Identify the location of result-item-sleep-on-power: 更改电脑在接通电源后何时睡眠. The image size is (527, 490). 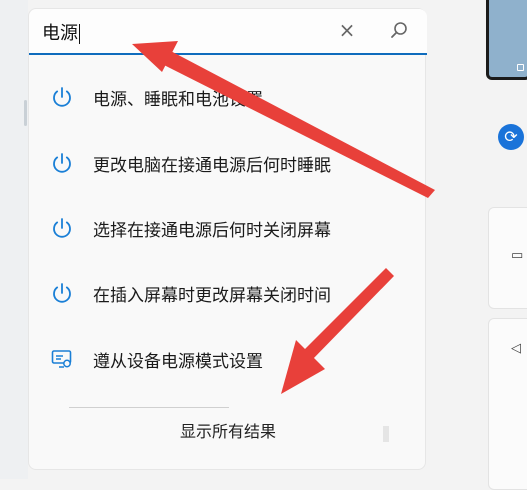
(228, 163).